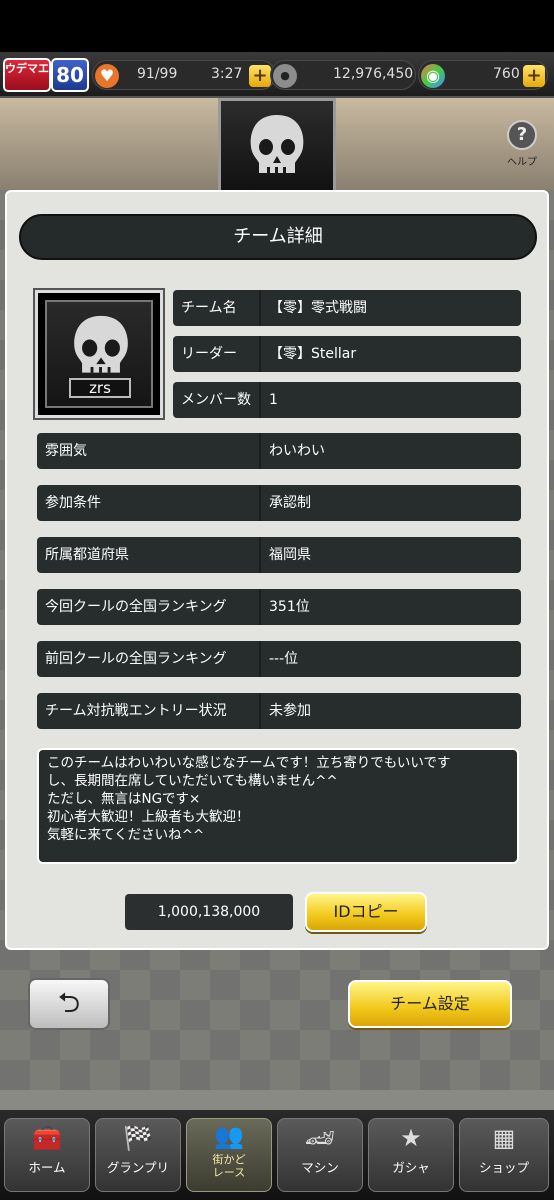 This screenshot has height=1200, width=554. Describe the element at coordinates (320, 1155) in the screenshot. I see `nav-machine: 🏎 マシン` at that location.